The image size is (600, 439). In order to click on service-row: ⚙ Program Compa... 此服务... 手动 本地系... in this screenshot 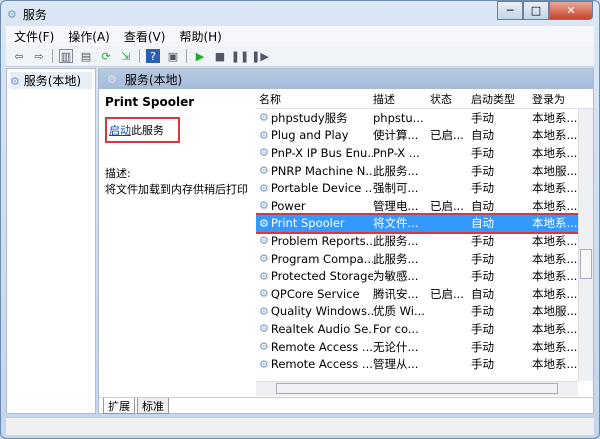, I will do `click(424, 259)`.